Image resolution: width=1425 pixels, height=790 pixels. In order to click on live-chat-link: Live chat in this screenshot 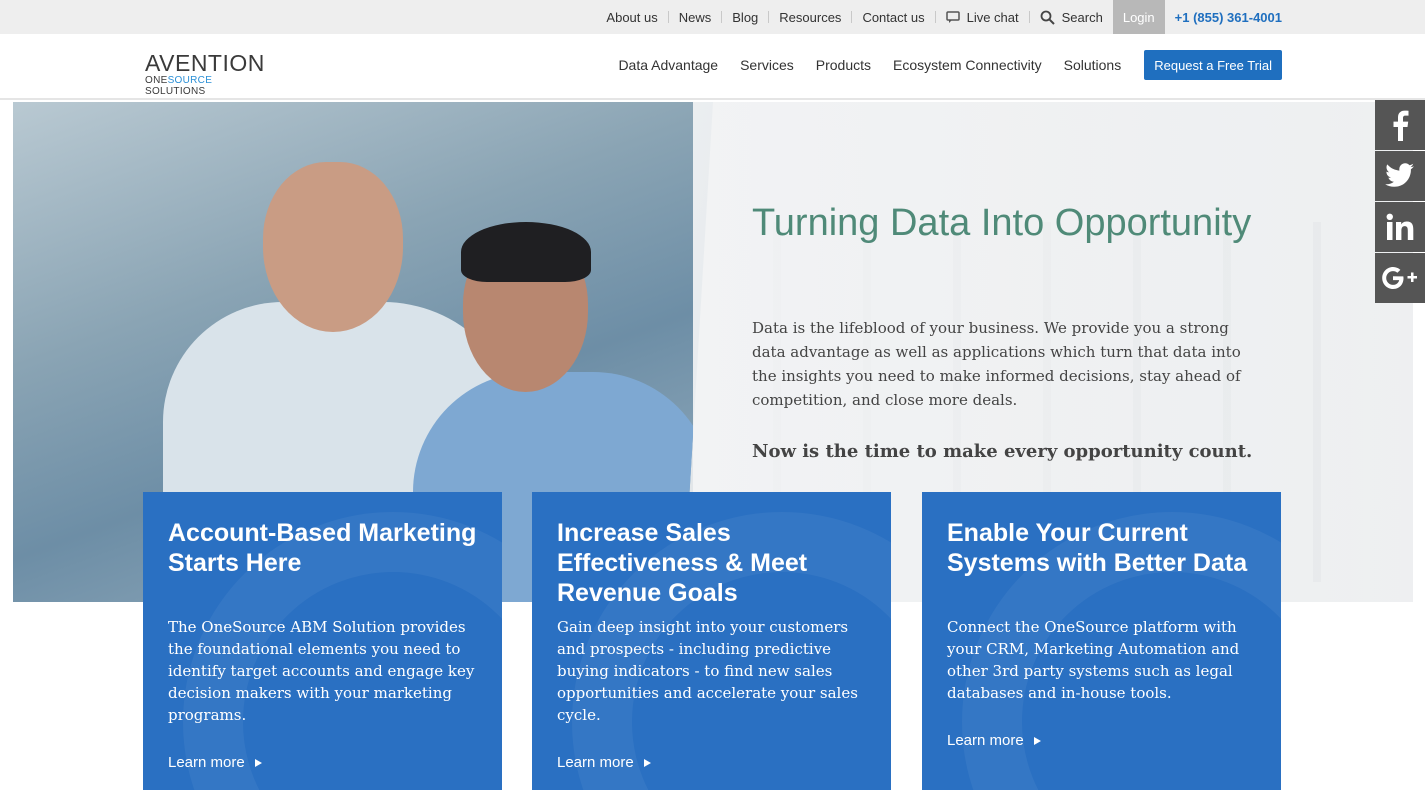, I will do `click(982, 17)`.